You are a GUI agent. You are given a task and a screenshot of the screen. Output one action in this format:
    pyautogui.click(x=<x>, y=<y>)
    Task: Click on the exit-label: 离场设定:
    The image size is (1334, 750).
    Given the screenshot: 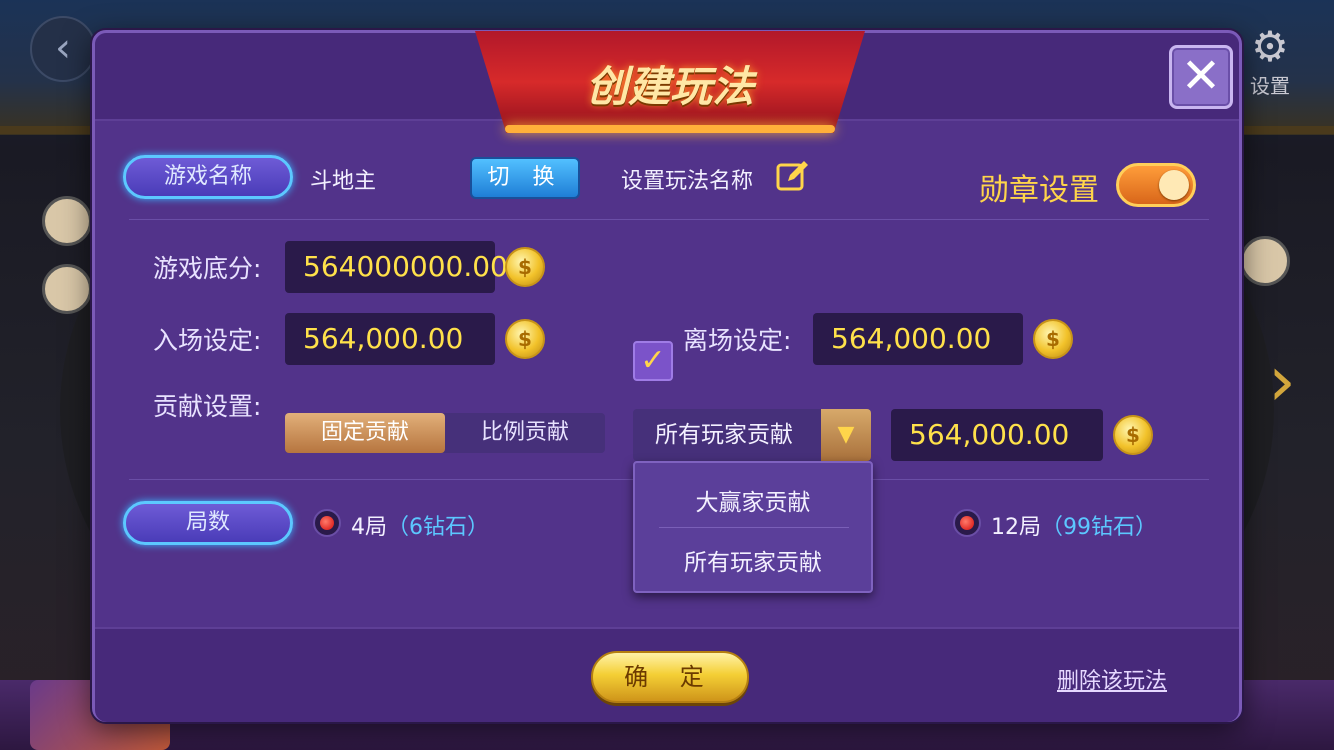 What is the action you would take?
    pyautogui.click(x=737, y=340)
    